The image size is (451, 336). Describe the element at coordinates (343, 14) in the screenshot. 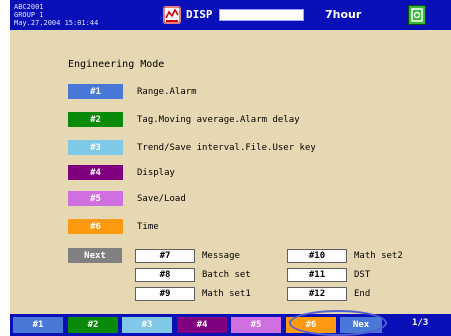

I see `trend-period-label: 7hour` at that location.